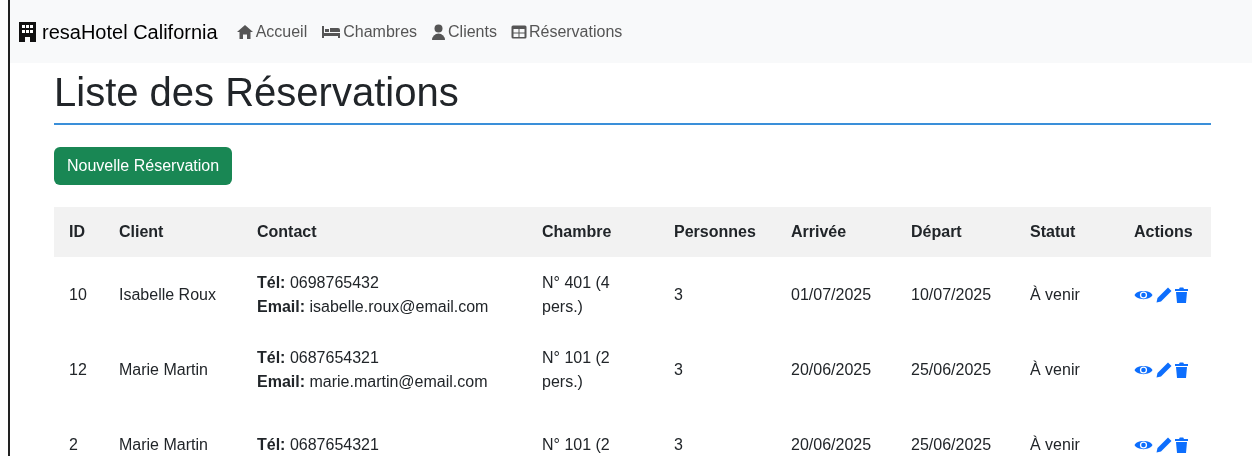  Describe the element at coordinates (331, 31) in the screenshot. I see `bed-icon` at that location.